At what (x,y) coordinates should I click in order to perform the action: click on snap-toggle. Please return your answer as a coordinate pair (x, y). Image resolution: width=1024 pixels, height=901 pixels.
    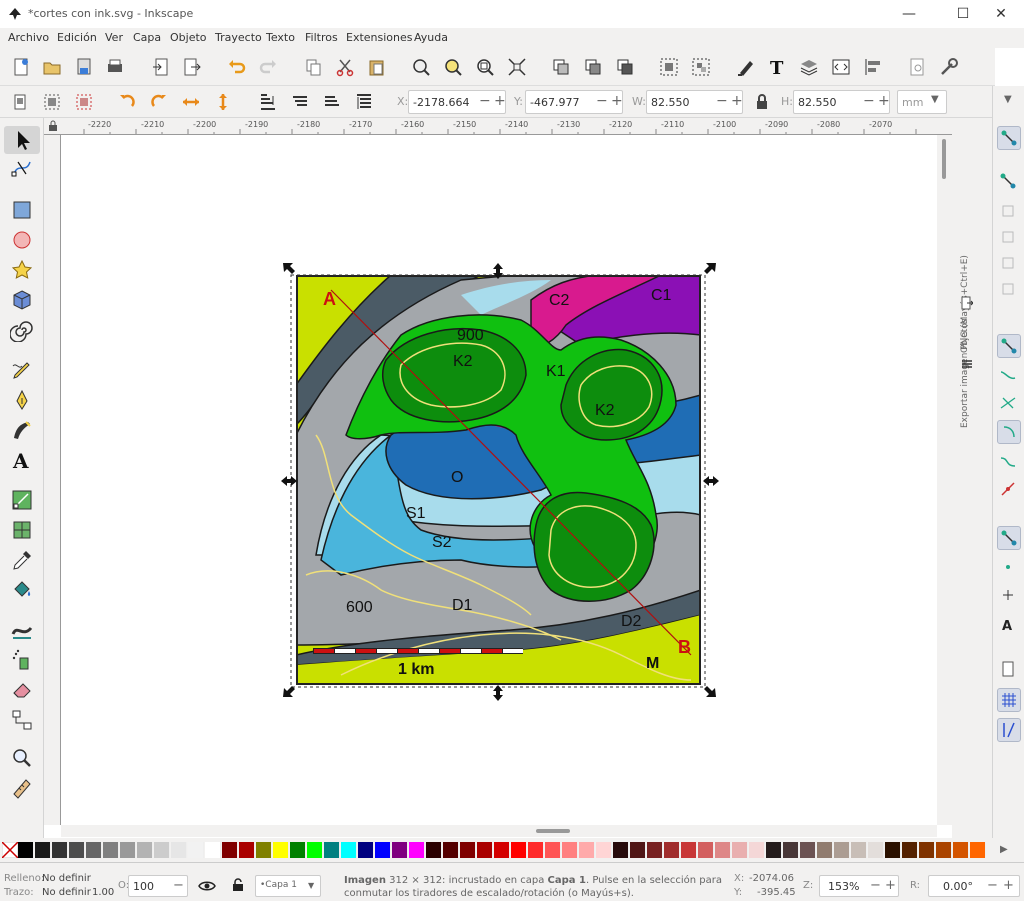
    Looking at the image, I should click on (1009, 138).